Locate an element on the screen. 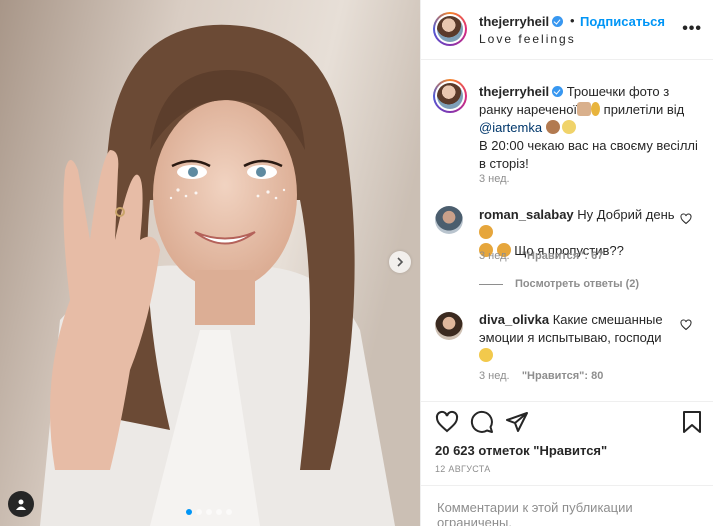 This screenshot has width=713, height=526. ring-emoji-icon is located at coordinates (596, 109).